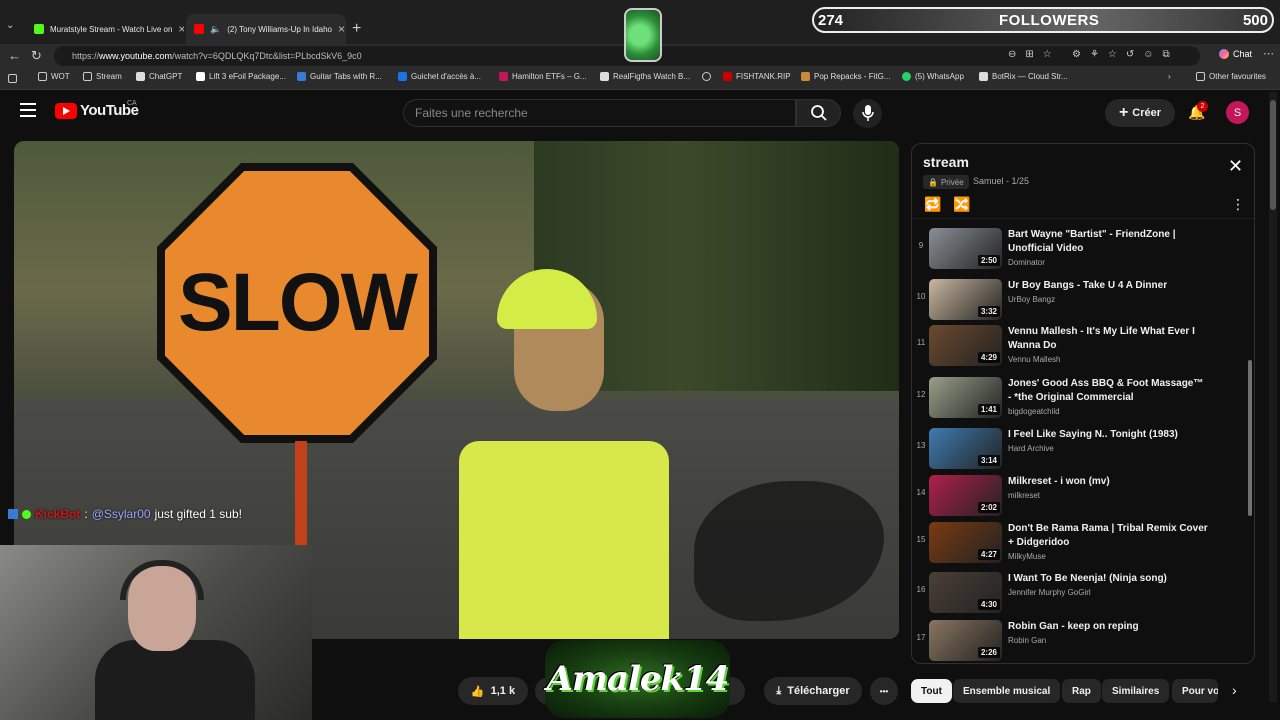 The height and width of the screenshot is (720, 1280). Describe the element at coordinates (1268, 53) in the screenshot. I see `browser-menu-icon: ⋯` at that location.